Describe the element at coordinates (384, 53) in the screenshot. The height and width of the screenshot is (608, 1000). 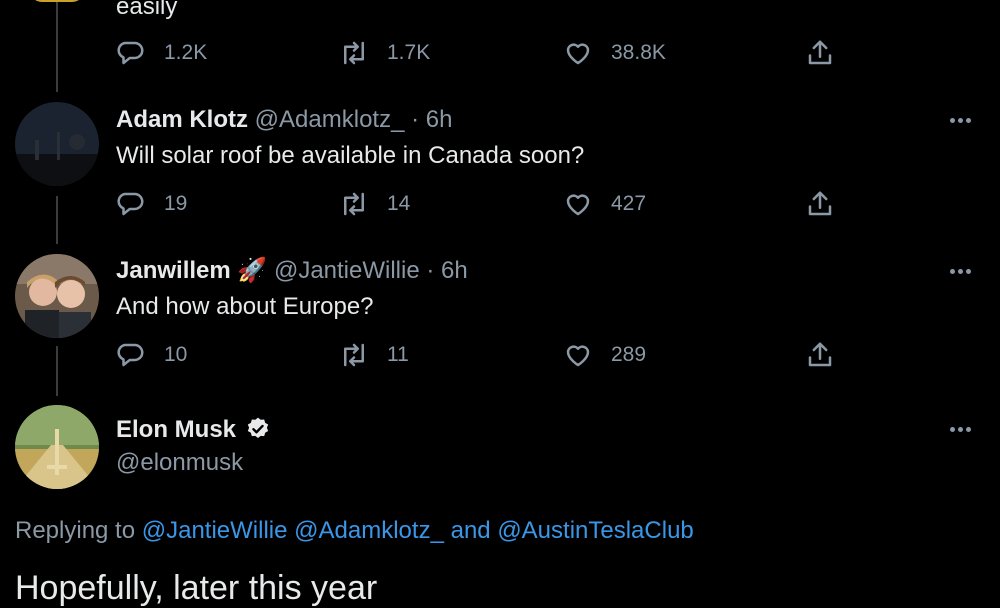
I see `retweet-button: 1.7K` at that location.